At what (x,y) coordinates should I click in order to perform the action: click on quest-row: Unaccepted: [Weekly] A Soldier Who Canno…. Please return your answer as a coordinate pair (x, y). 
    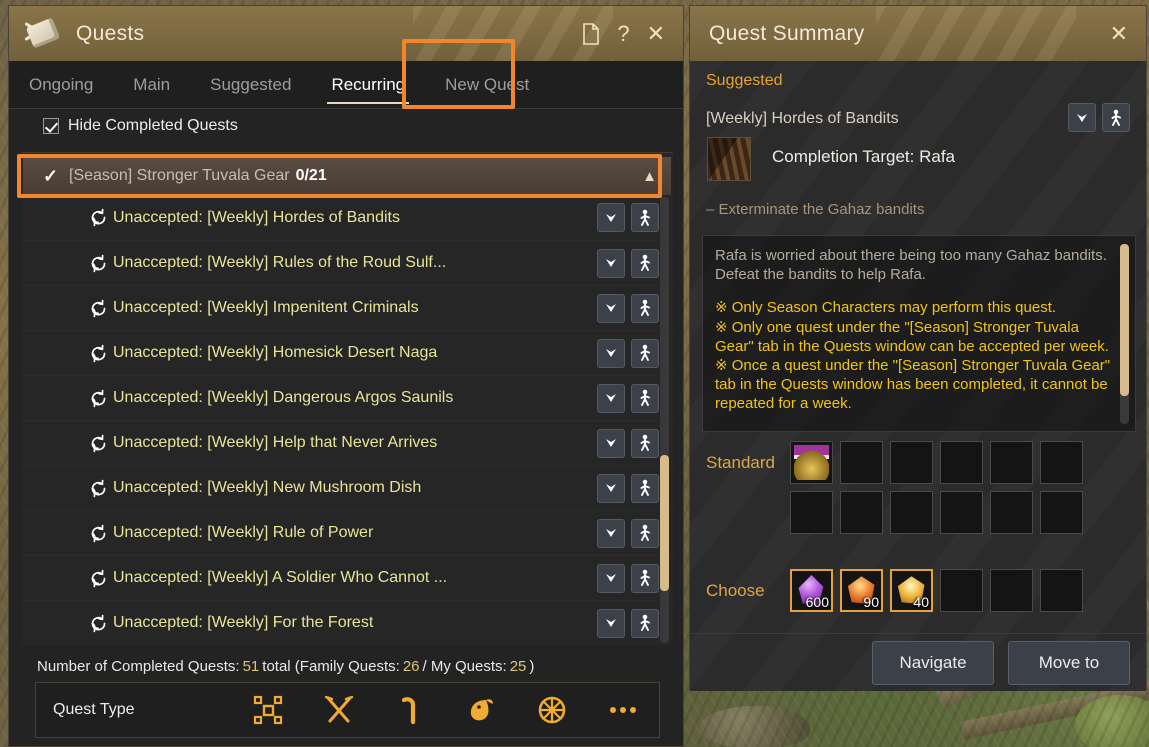
    Looking at the image, I should click on (347, 577).